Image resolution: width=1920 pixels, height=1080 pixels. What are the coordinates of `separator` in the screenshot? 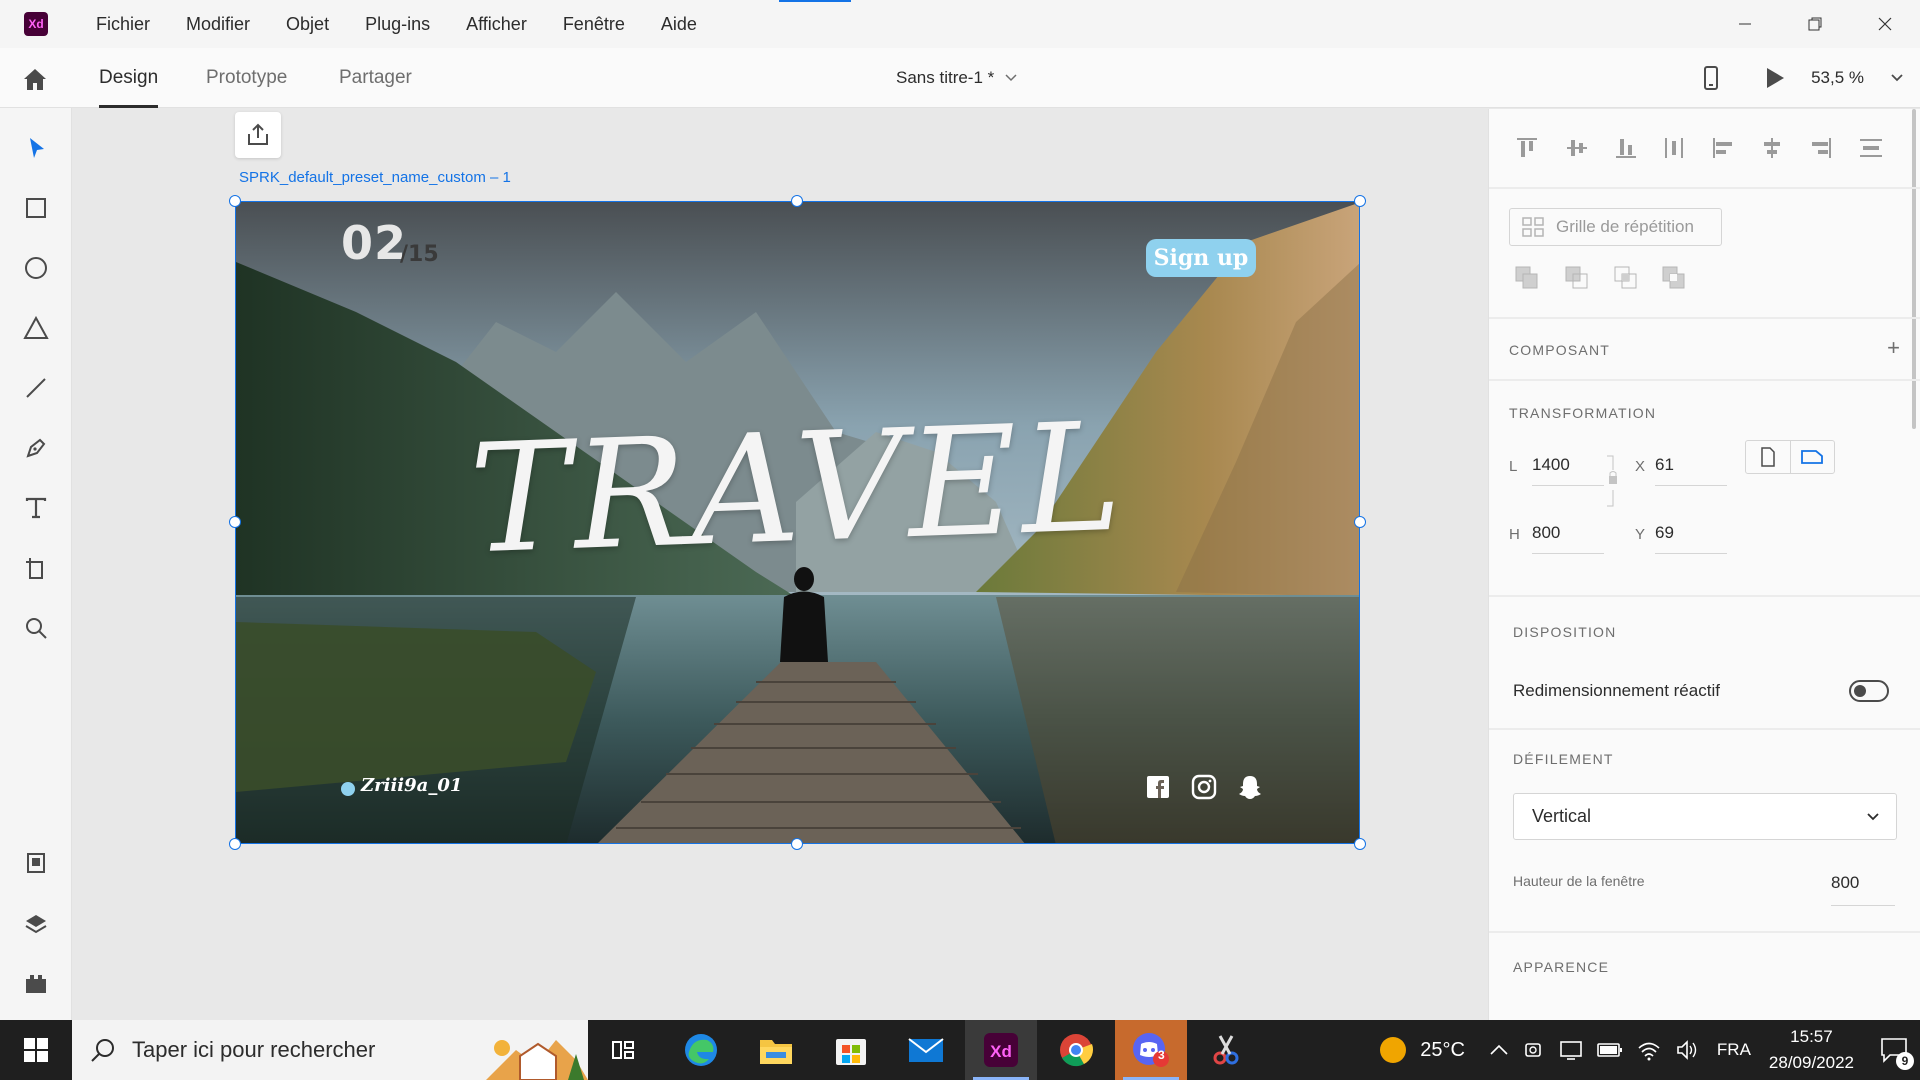 It's located at (1704, 318).